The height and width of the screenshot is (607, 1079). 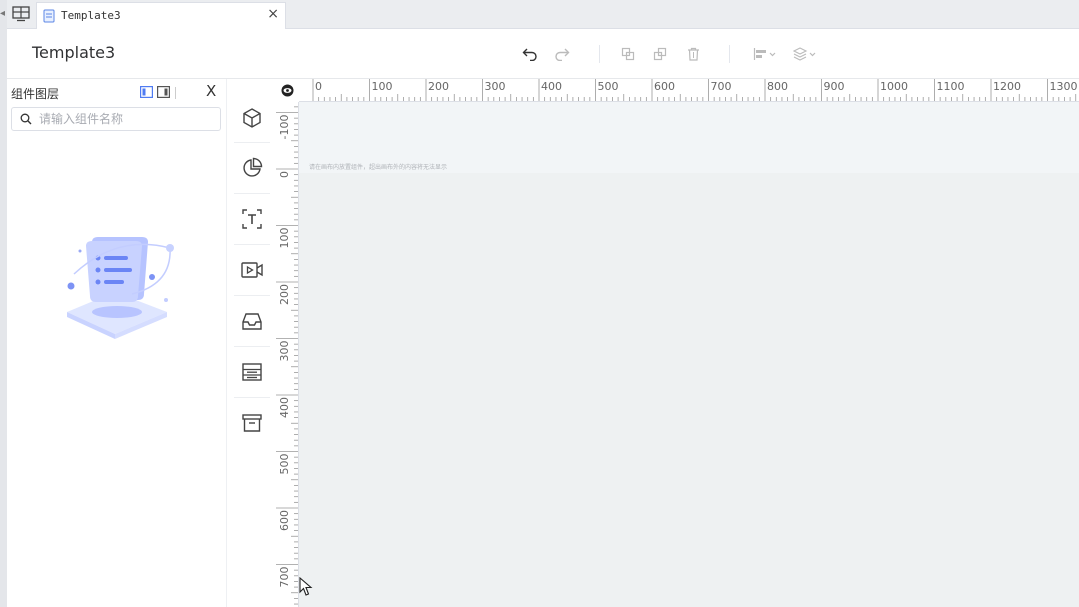 What do you see at coordinates (1007, 86) in the screenshot?
I see `ruler-label: 1200` at bounding box center [1007, 86].